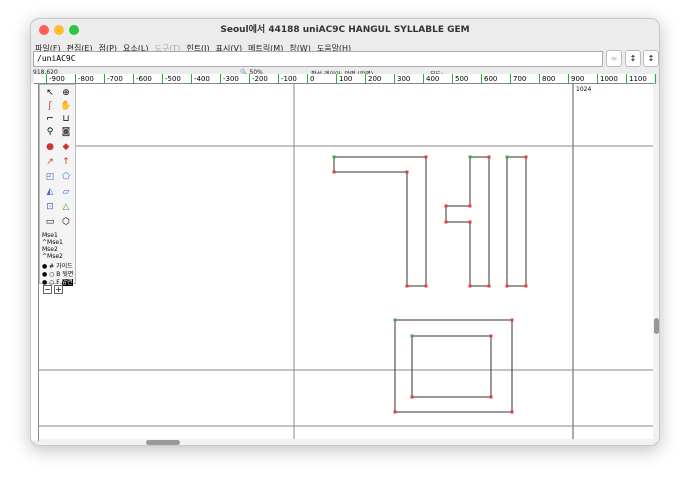  I want to click on minimize-button, so click(59, 30).